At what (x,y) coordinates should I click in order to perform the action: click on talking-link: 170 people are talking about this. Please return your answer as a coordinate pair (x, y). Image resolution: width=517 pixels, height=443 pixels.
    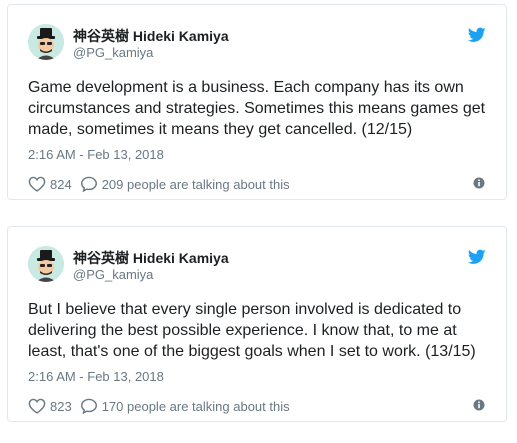
    Looking at the image, I should click on (185, 406).